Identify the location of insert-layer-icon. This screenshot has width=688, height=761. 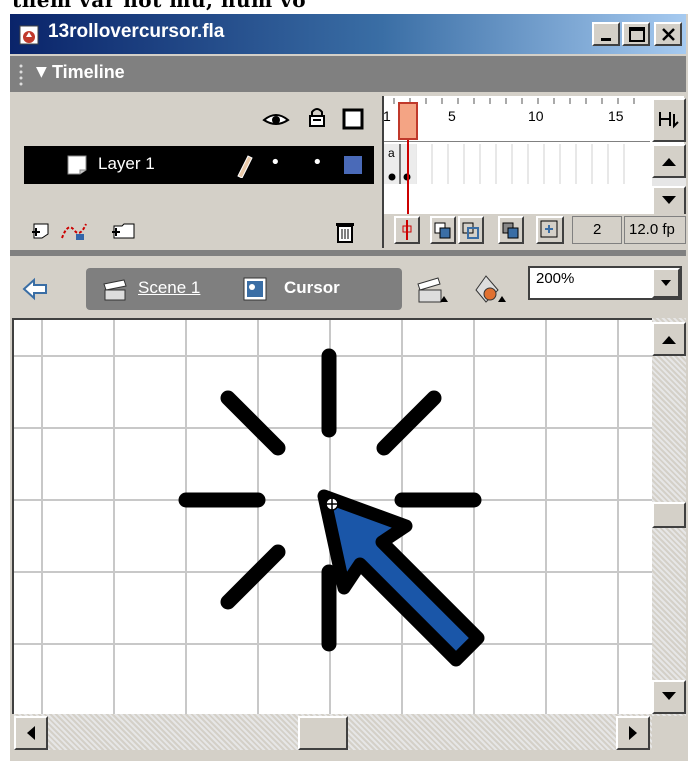
(44, 231).